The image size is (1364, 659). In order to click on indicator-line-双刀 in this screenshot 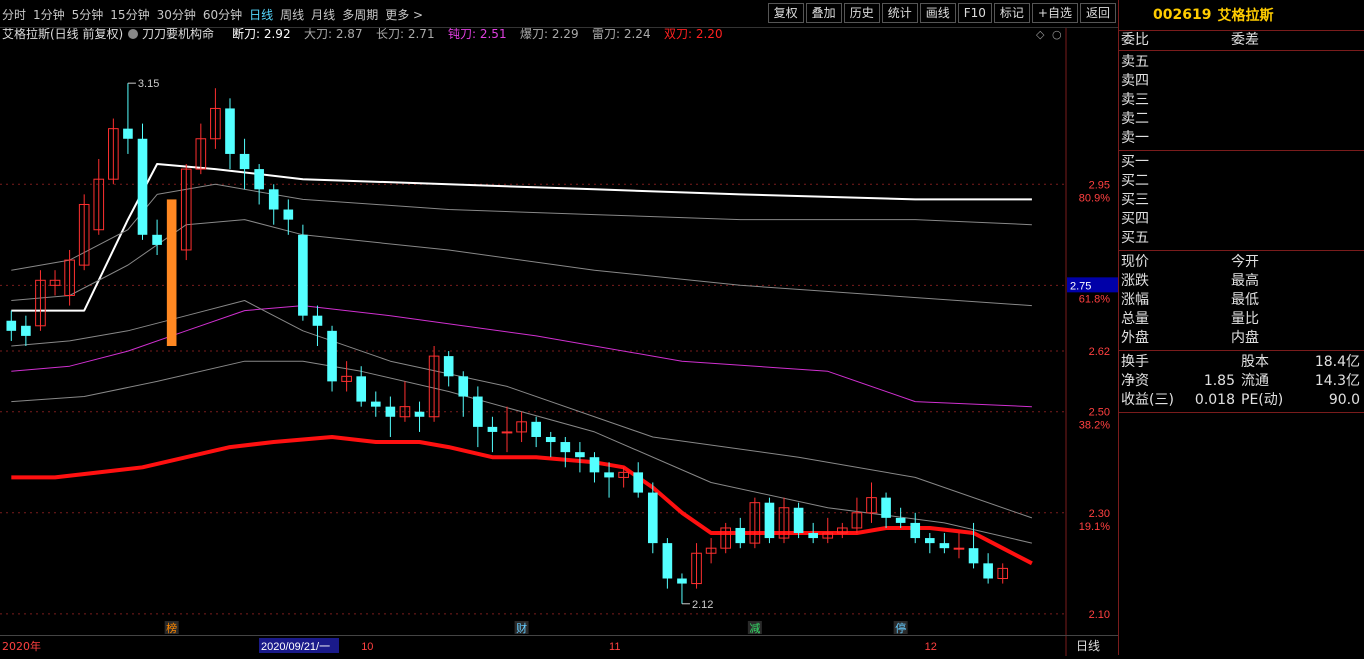, I will do `click(522, 500)`.